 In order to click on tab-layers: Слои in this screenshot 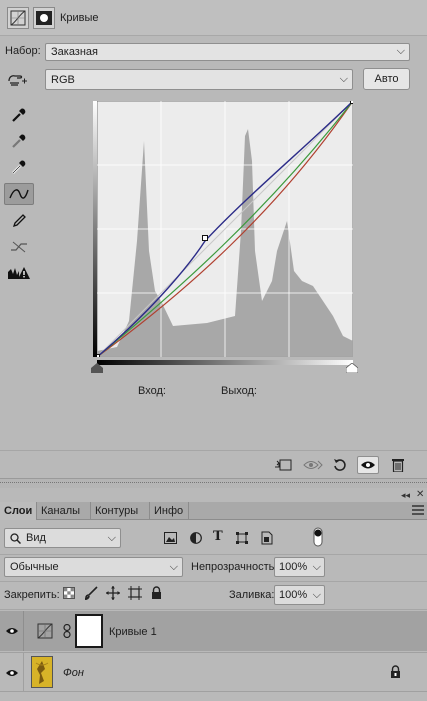, I will do `click(18, 511)`.